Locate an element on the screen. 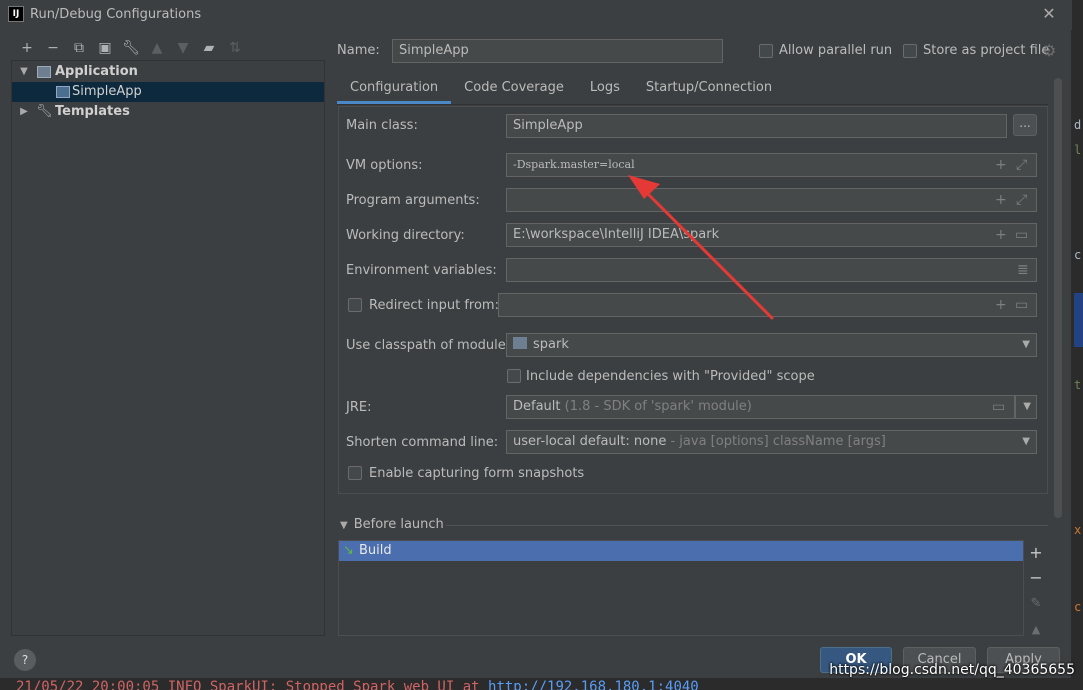 Image resolution: width=1083 pixels, height=690 pixels. intellij-icon: IJ is located at coordinates (16, 14).